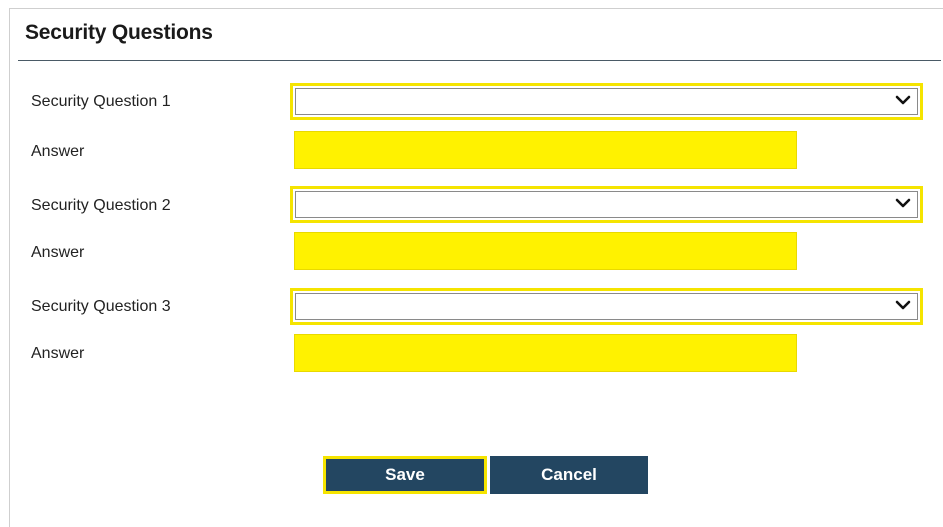 The width and height of the screenshot is (943, 527). Describe the element at coordinates (545, 251) in the screenshot. I see `answer-2-input` at that location.